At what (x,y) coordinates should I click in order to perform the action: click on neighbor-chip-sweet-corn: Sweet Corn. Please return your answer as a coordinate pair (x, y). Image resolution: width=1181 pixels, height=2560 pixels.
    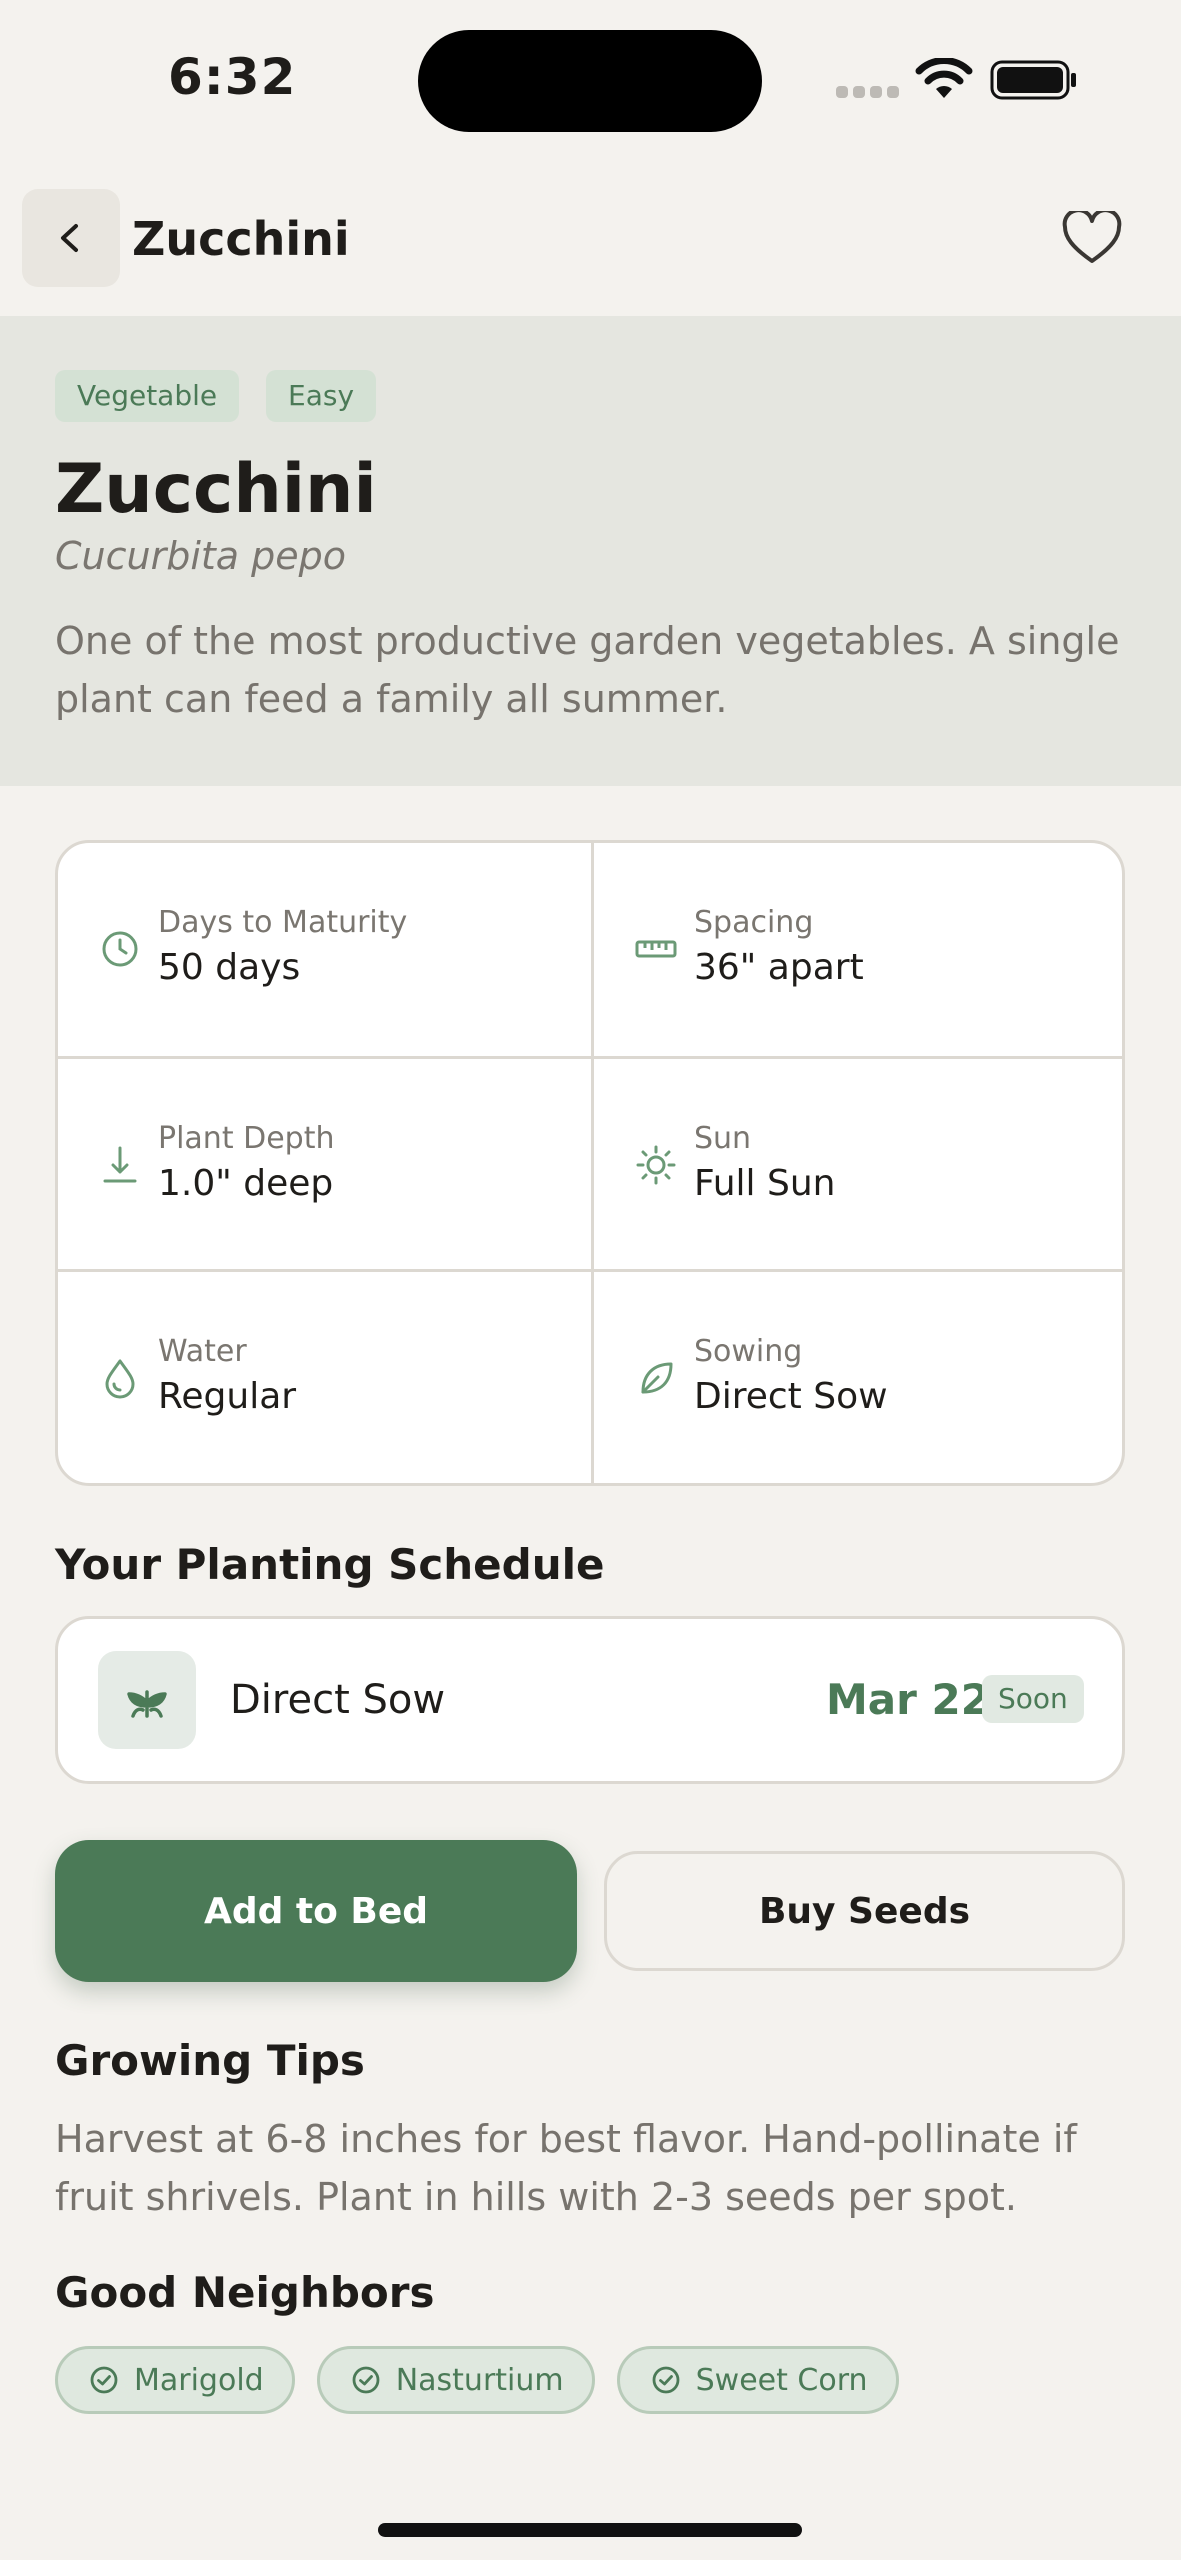
    Looking at the image, I should click on (757, 2380).